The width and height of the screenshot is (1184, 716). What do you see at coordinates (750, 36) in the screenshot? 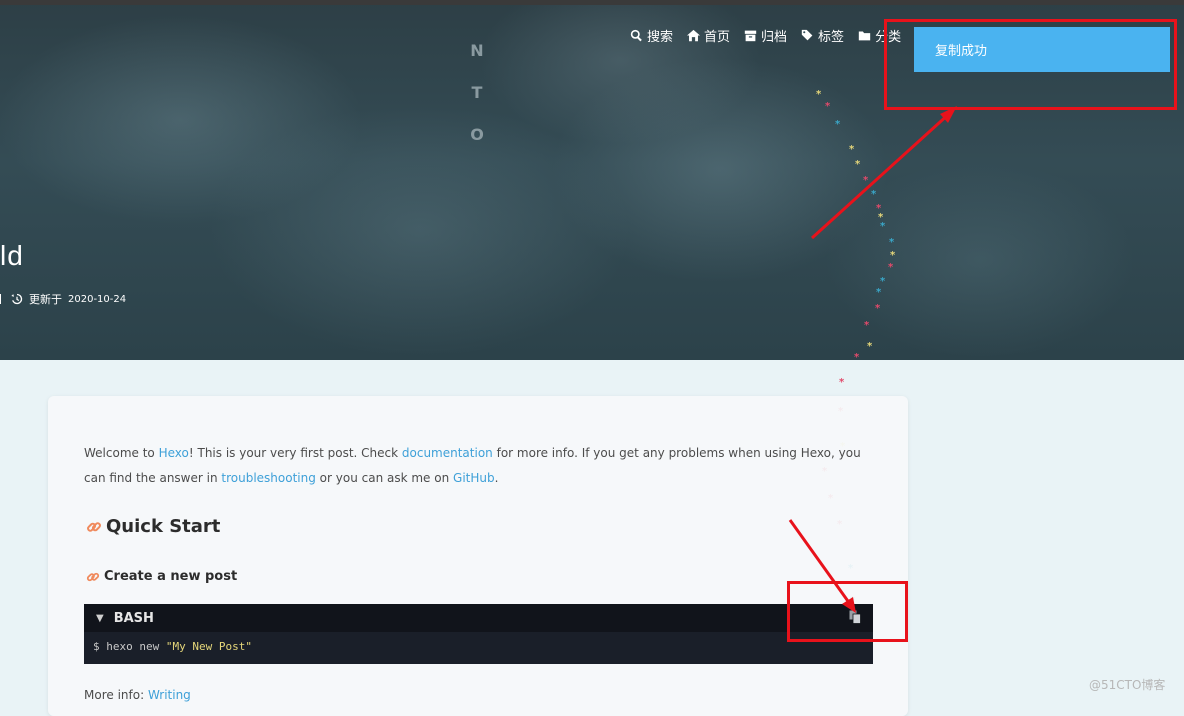
I see `archive-icon` at bounding box center [750, 36].